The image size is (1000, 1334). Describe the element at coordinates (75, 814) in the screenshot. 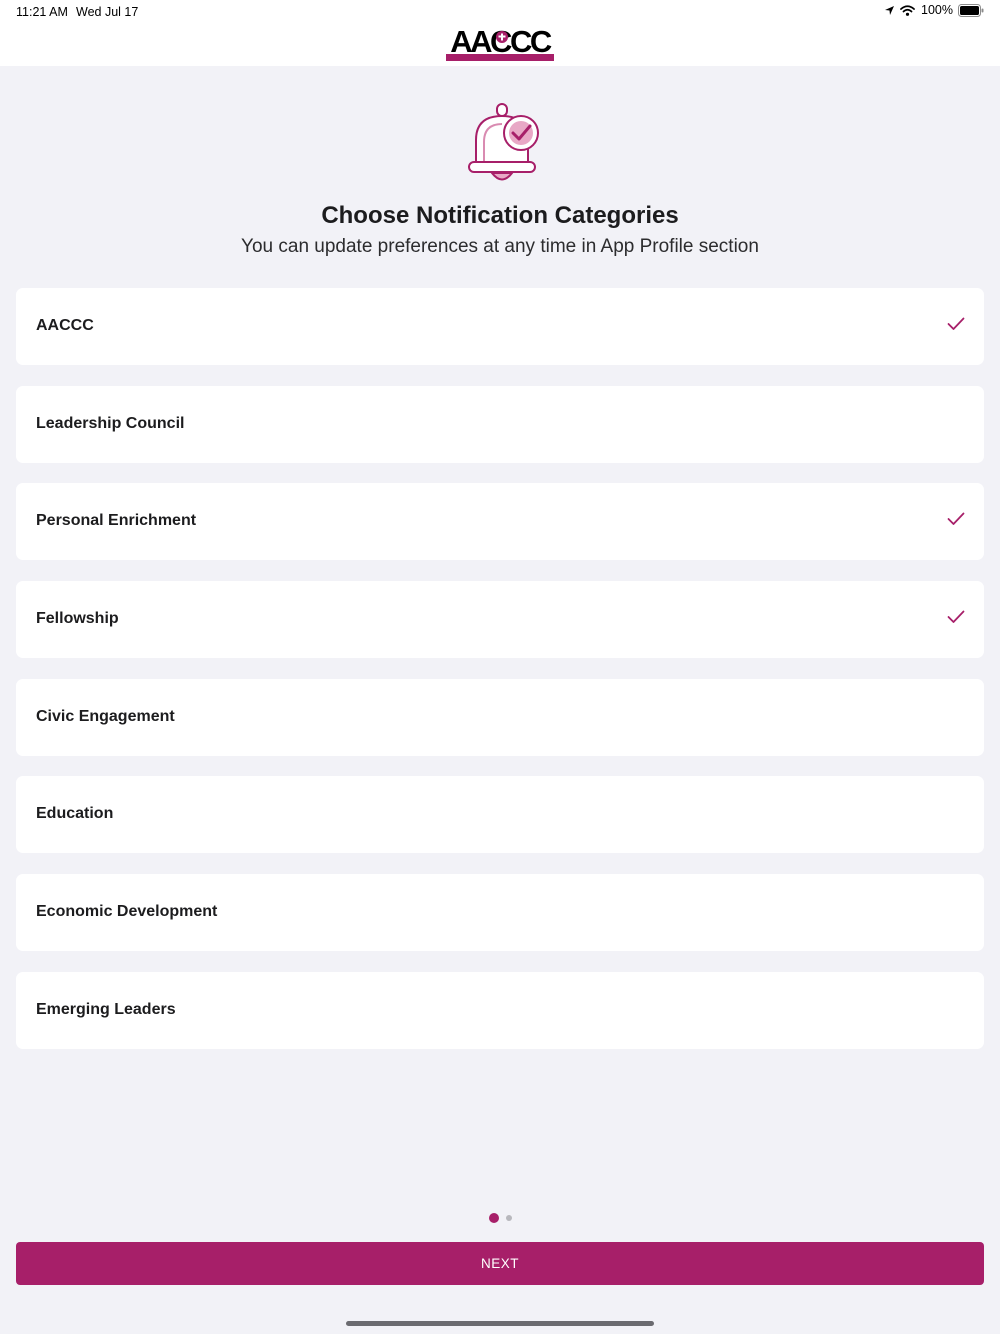

I see `category-label: Education` at that location.